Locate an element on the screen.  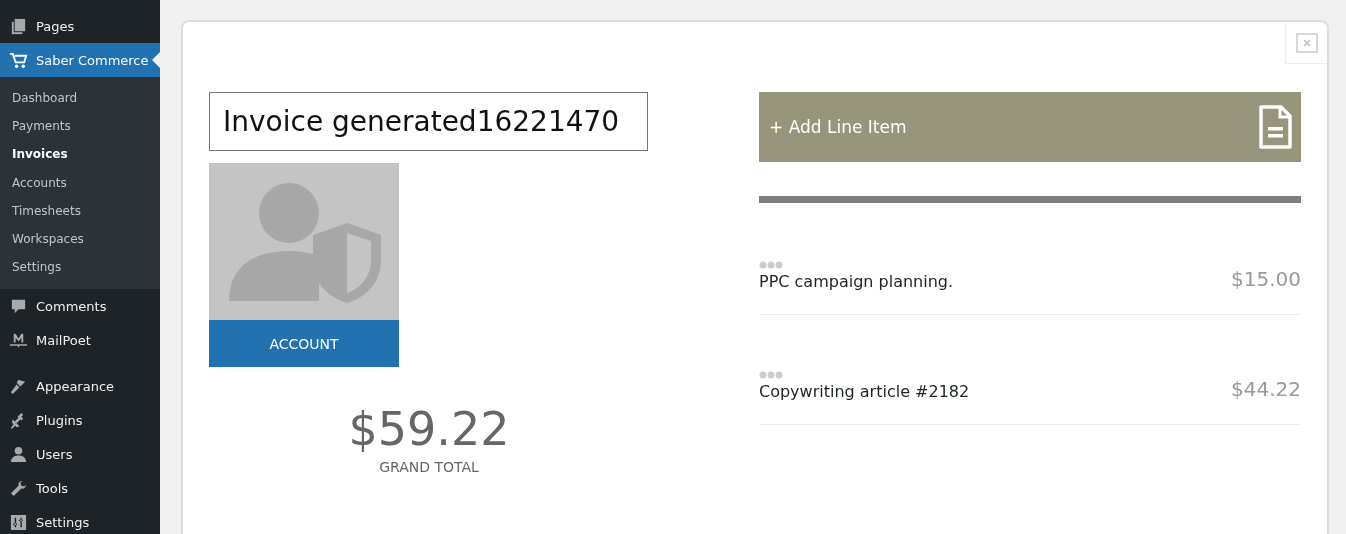
sidebar-item: Appearance is located at coordinates (80, 386).